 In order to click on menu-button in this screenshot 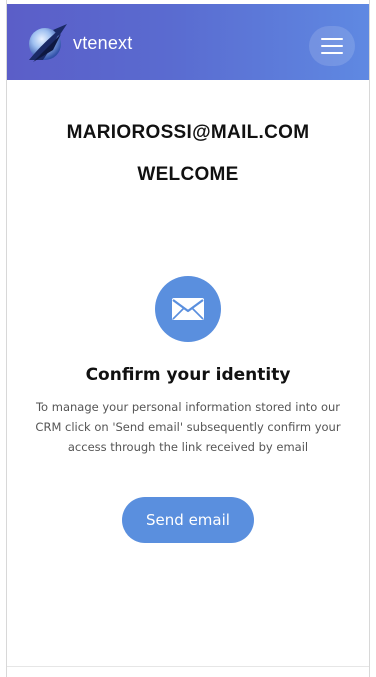, I will do `click(332, 46)`.